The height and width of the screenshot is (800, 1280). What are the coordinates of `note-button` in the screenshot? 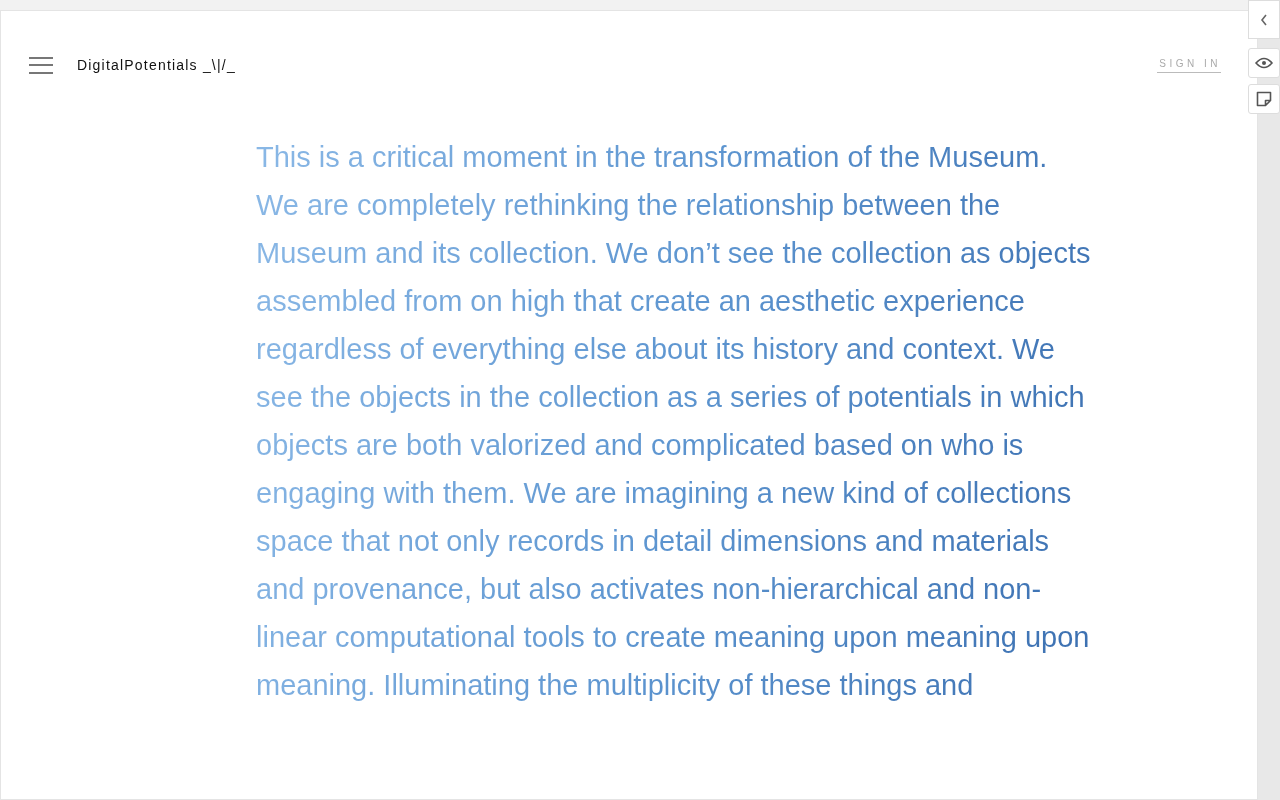 It's located at (1264, 99).